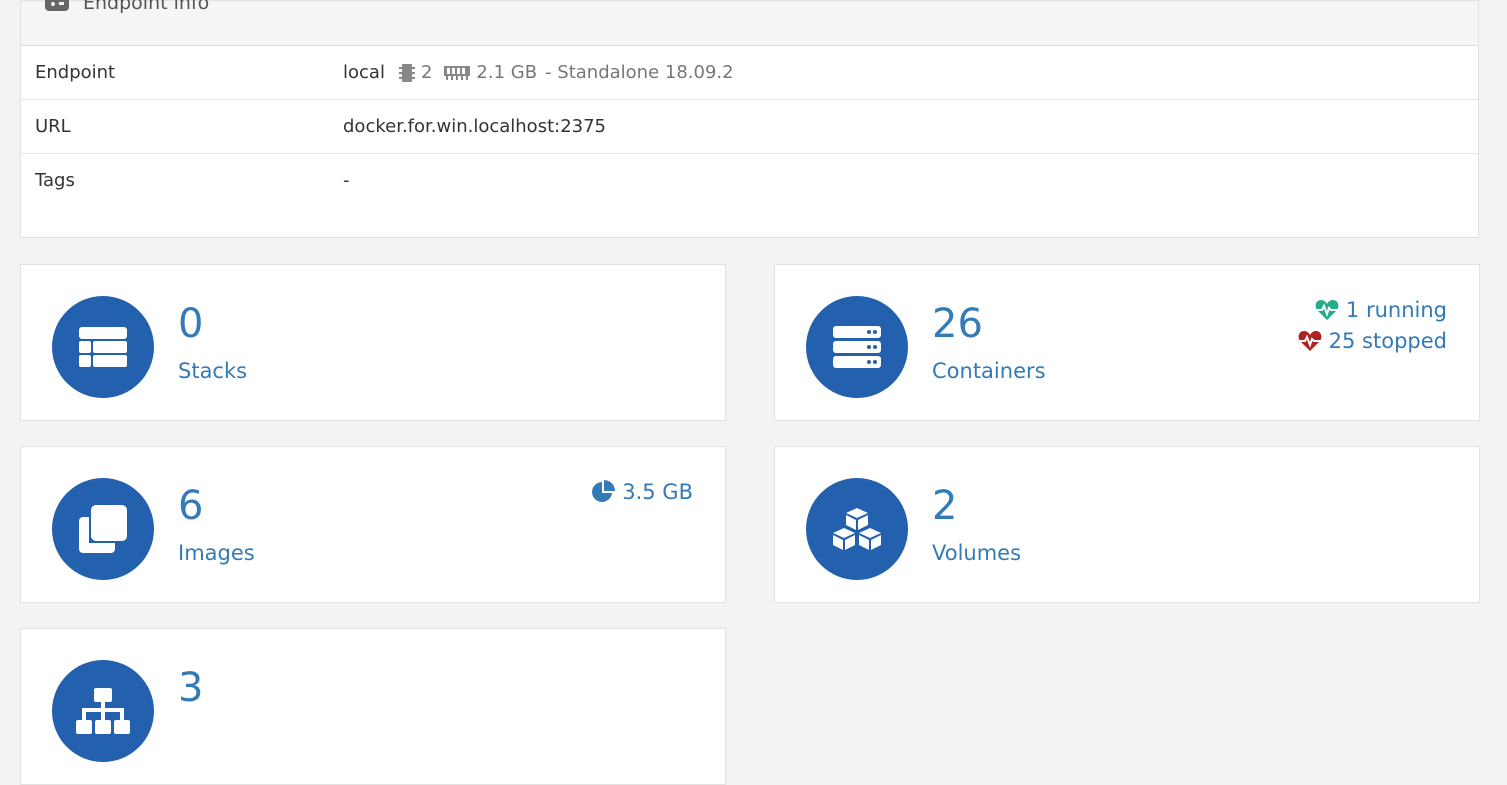 This screenshot has height=785, width=1507. What do you see at coordinates (749, 127) in the screenshot?
I see `url-row: URL docker.for.win.localhost:2375` at bounding box center [749, 127].